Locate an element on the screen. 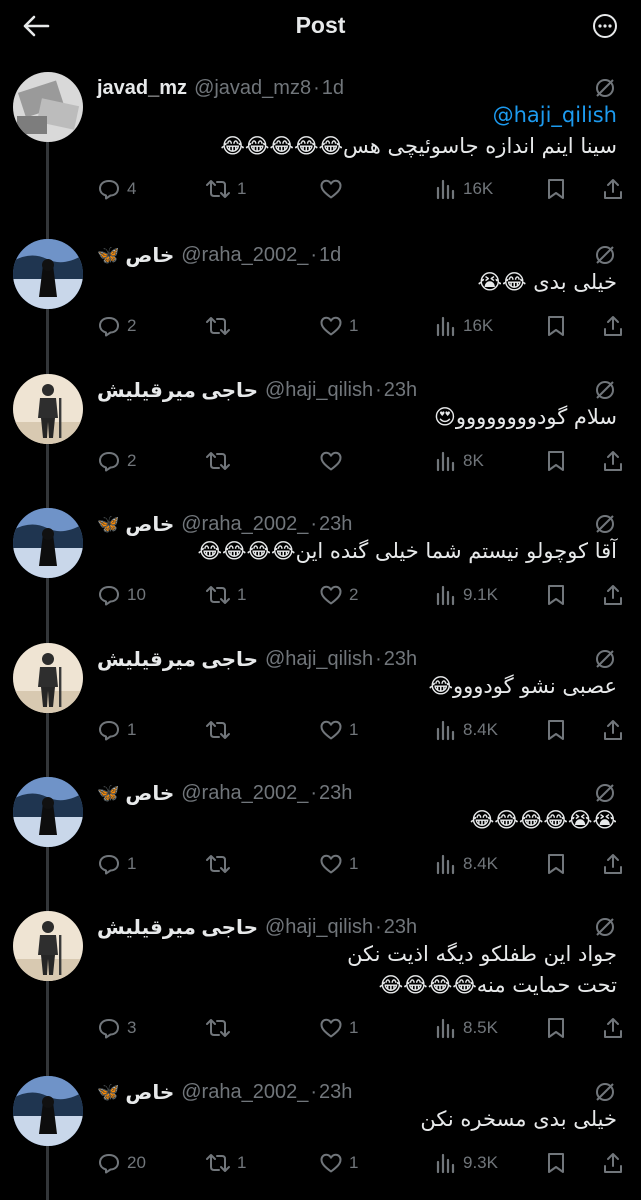 The image size is (641, 1200). views-button: 8K is located at coordinates (458, 461).